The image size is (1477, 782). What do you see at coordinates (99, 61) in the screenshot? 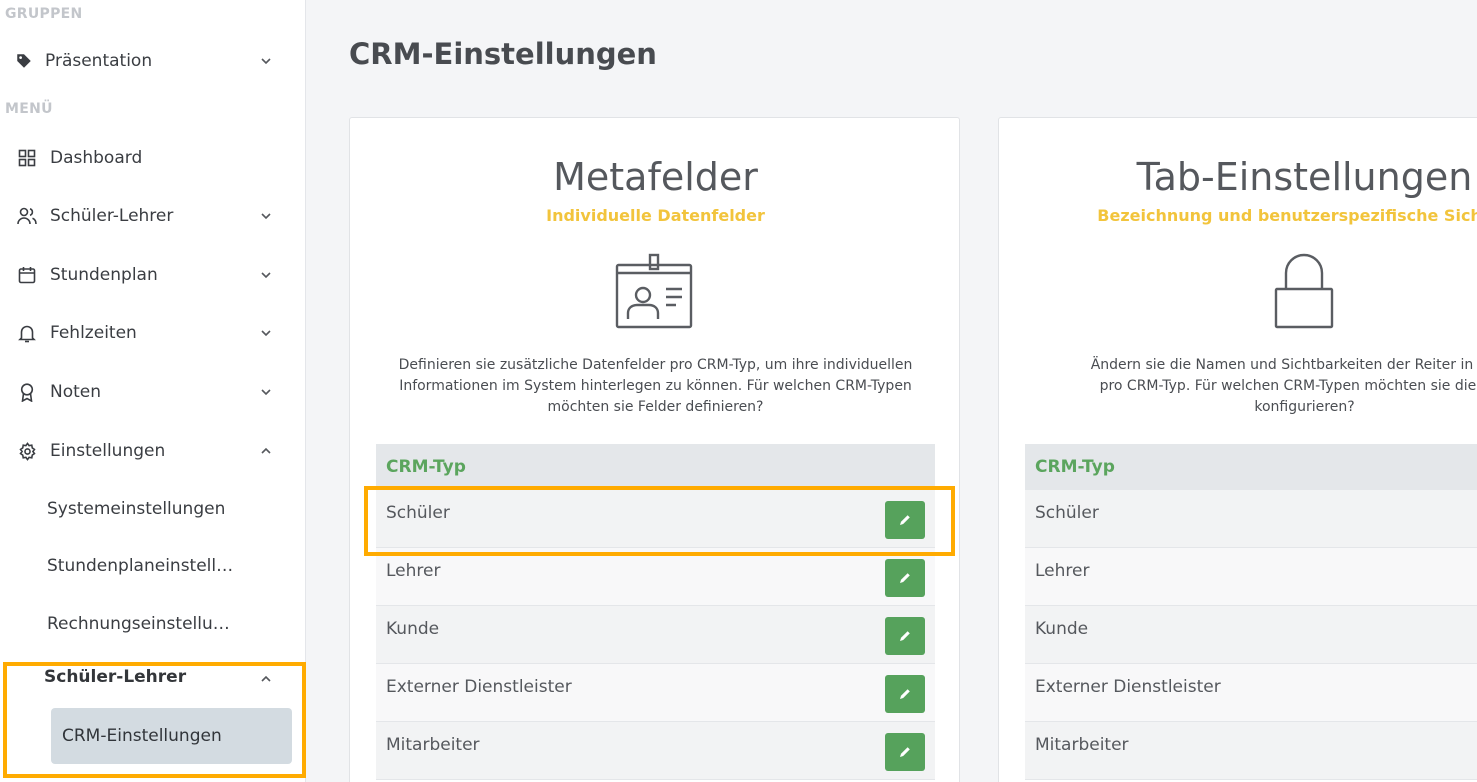
I see `sidebar-item-label: Präsentation` at bounding box center [99, 61].